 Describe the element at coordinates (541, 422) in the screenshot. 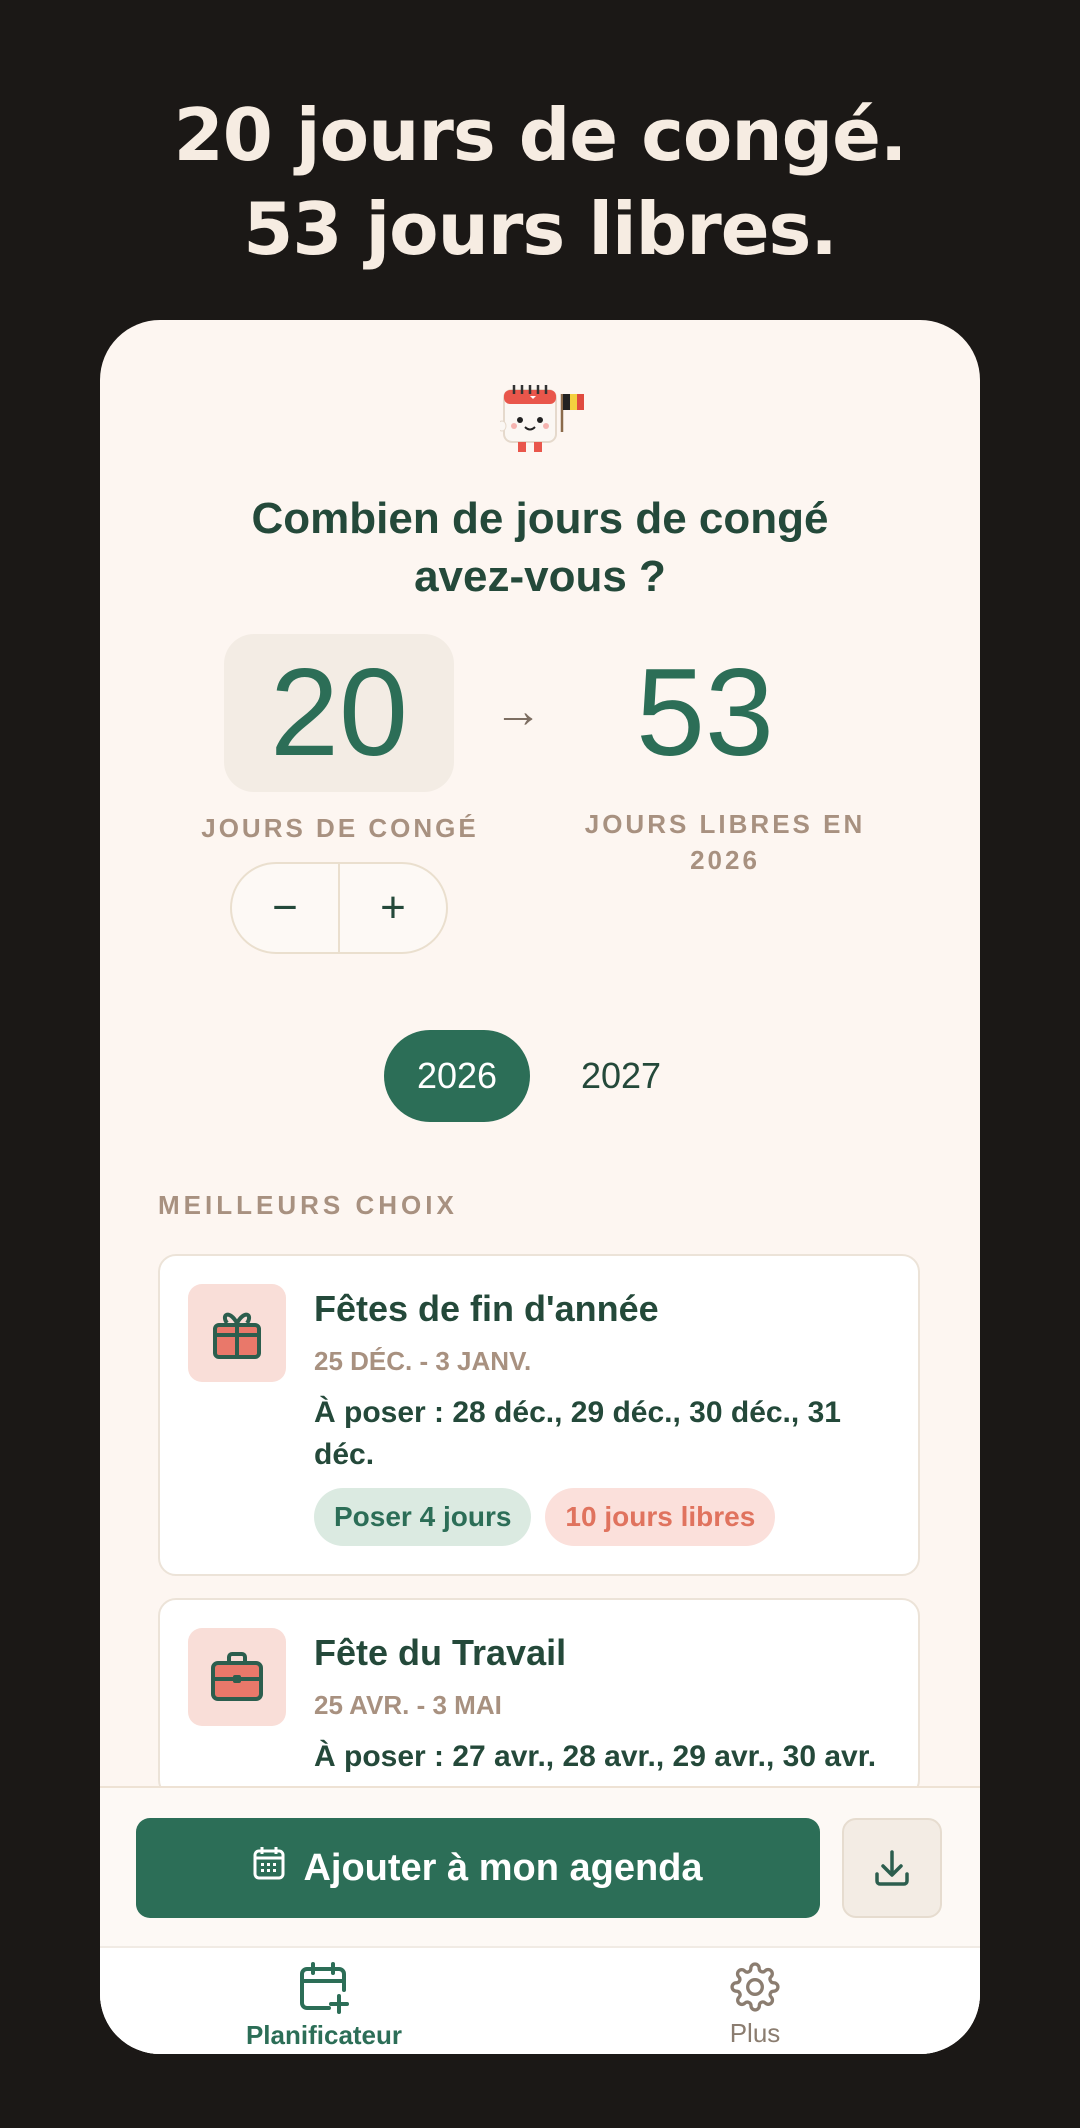

I see `calendar-mascot-icon` at that location.